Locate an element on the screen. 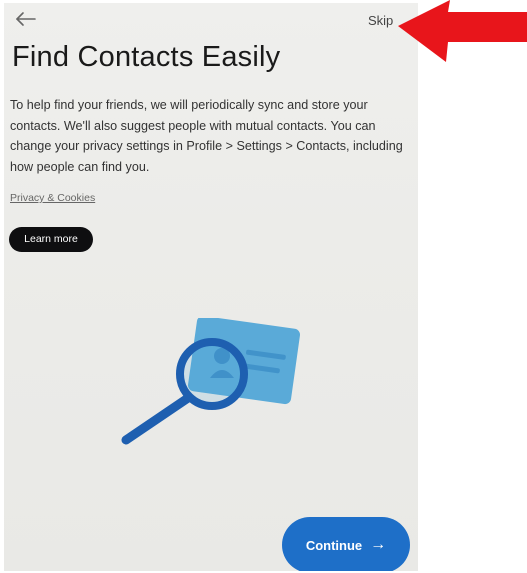  continue-button: Continue → is located at coordinates (346, 544).